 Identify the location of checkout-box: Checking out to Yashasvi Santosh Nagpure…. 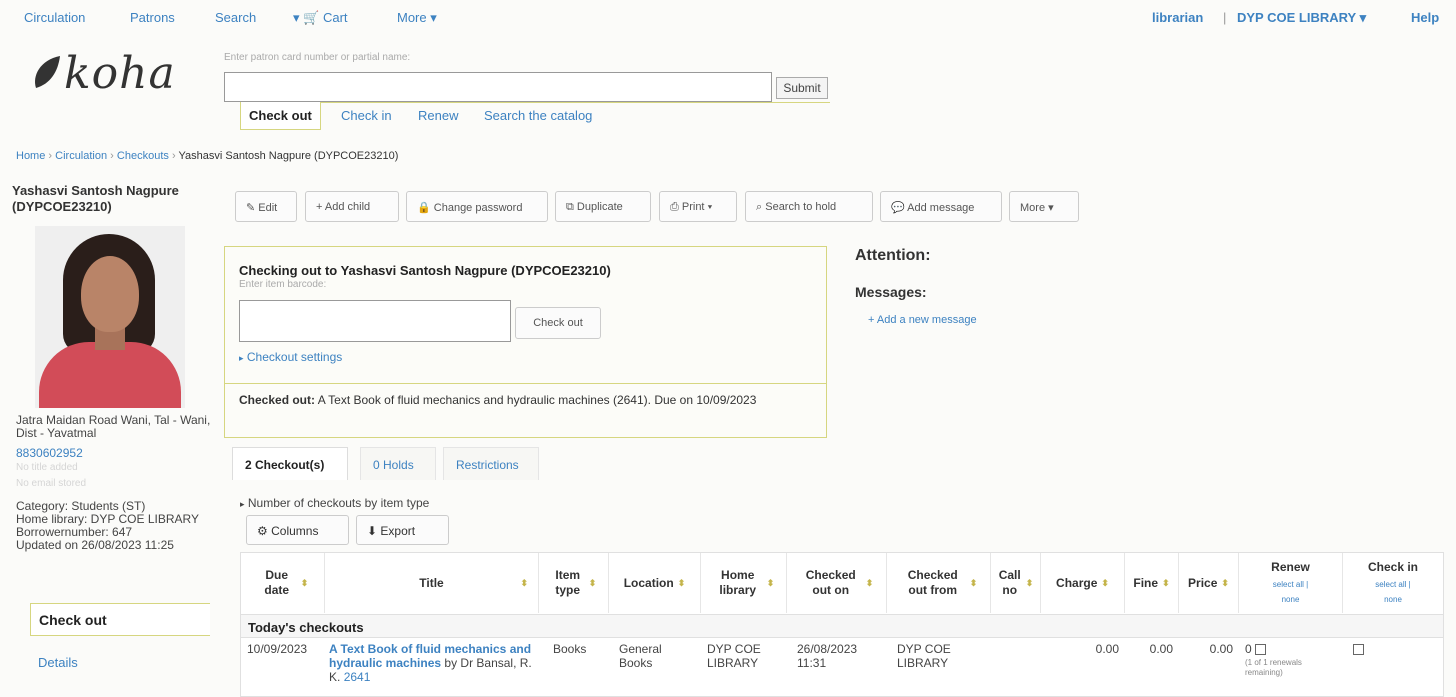
(525, 342).